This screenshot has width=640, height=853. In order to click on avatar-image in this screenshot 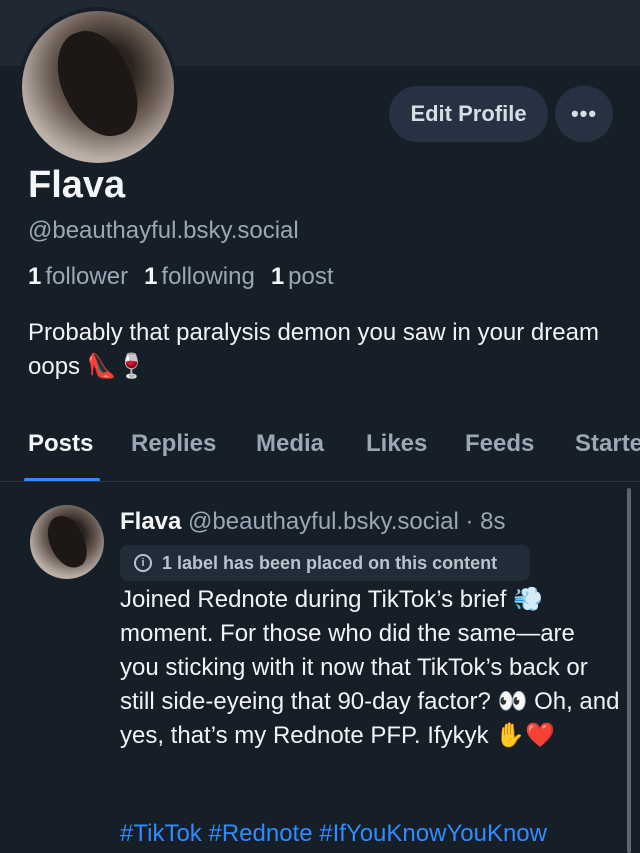, I will do `click(98, 87)`.